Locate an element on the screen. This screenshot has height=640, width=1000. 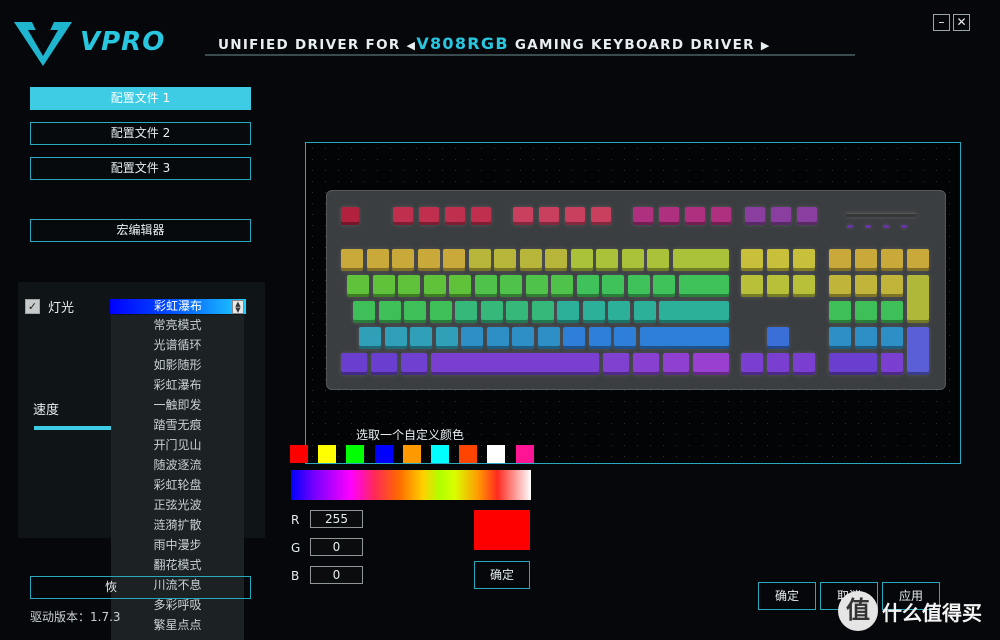
mode-option: 一触即发 is located at coordinates (177, 405).